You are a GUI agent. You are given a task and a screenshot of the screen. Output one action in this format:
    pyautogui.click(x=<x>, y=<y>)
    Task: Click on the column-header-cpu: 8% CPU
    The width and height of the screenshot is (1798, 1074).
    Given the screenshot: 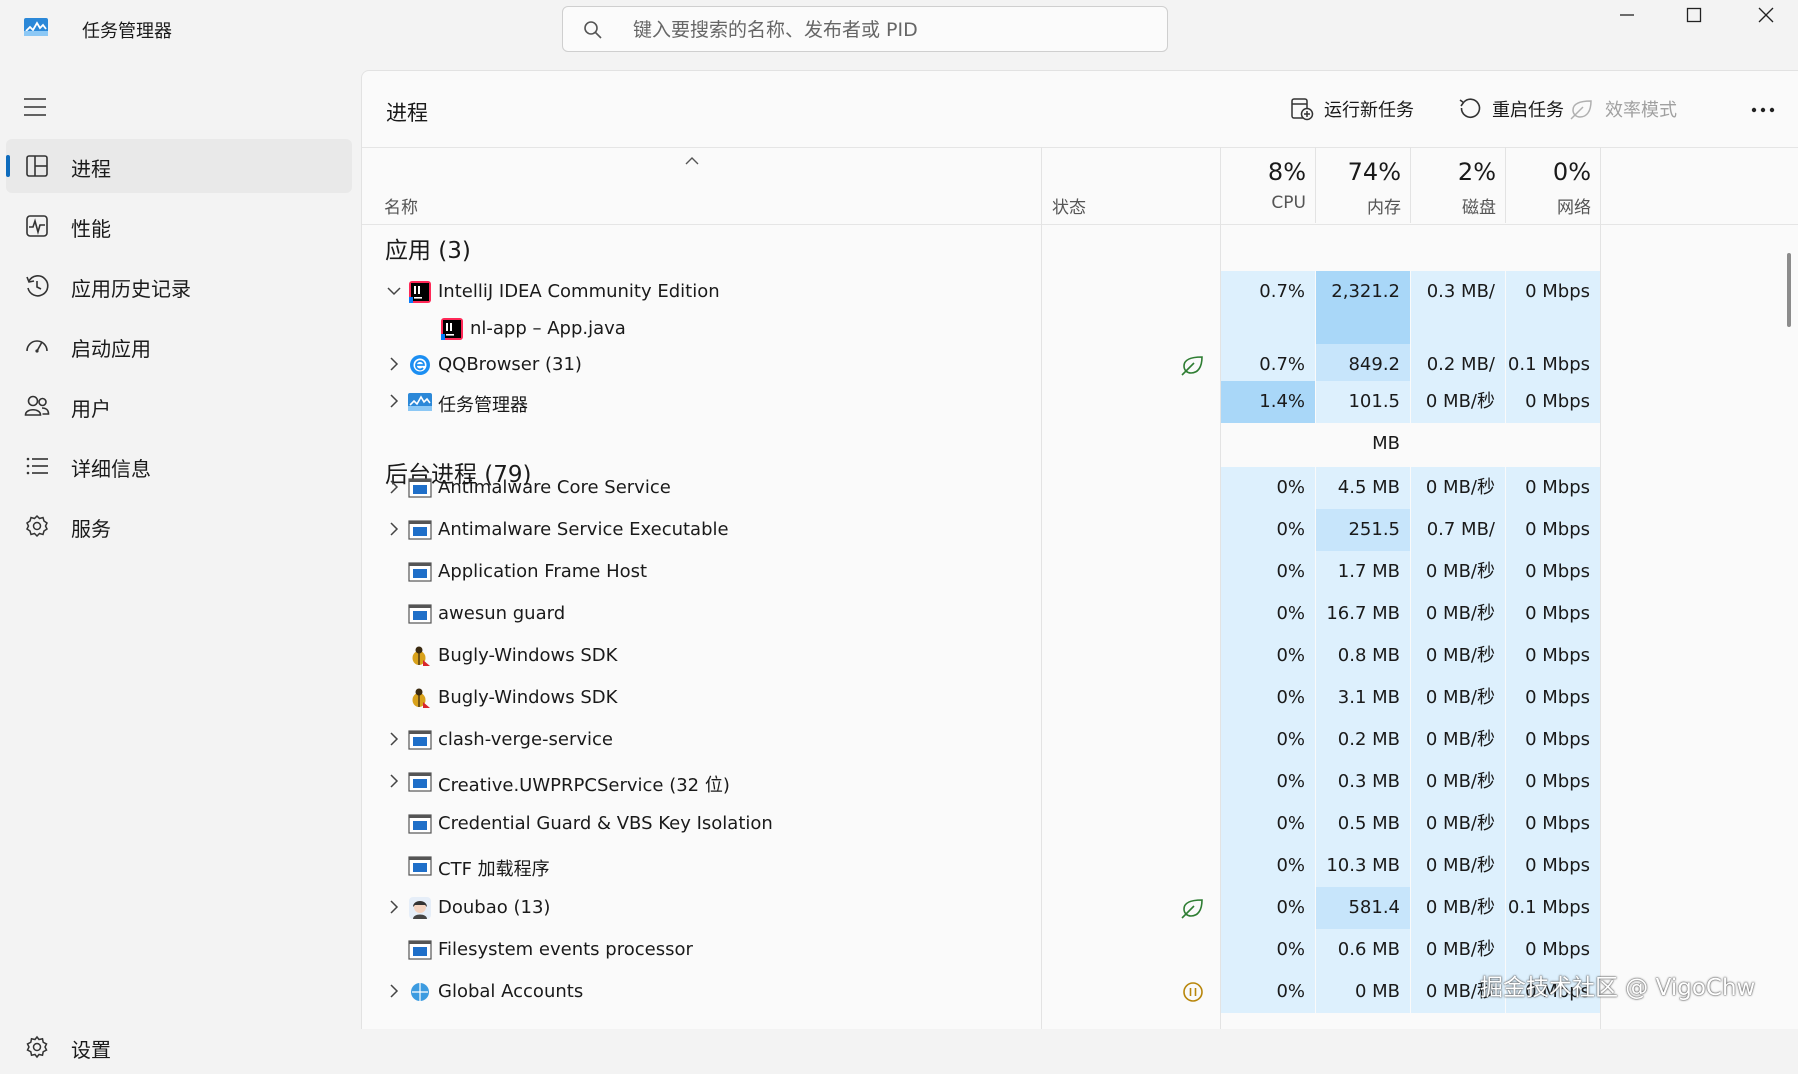 What is the action you would take?
    pyautogui.click(x=1268, y=186)
    